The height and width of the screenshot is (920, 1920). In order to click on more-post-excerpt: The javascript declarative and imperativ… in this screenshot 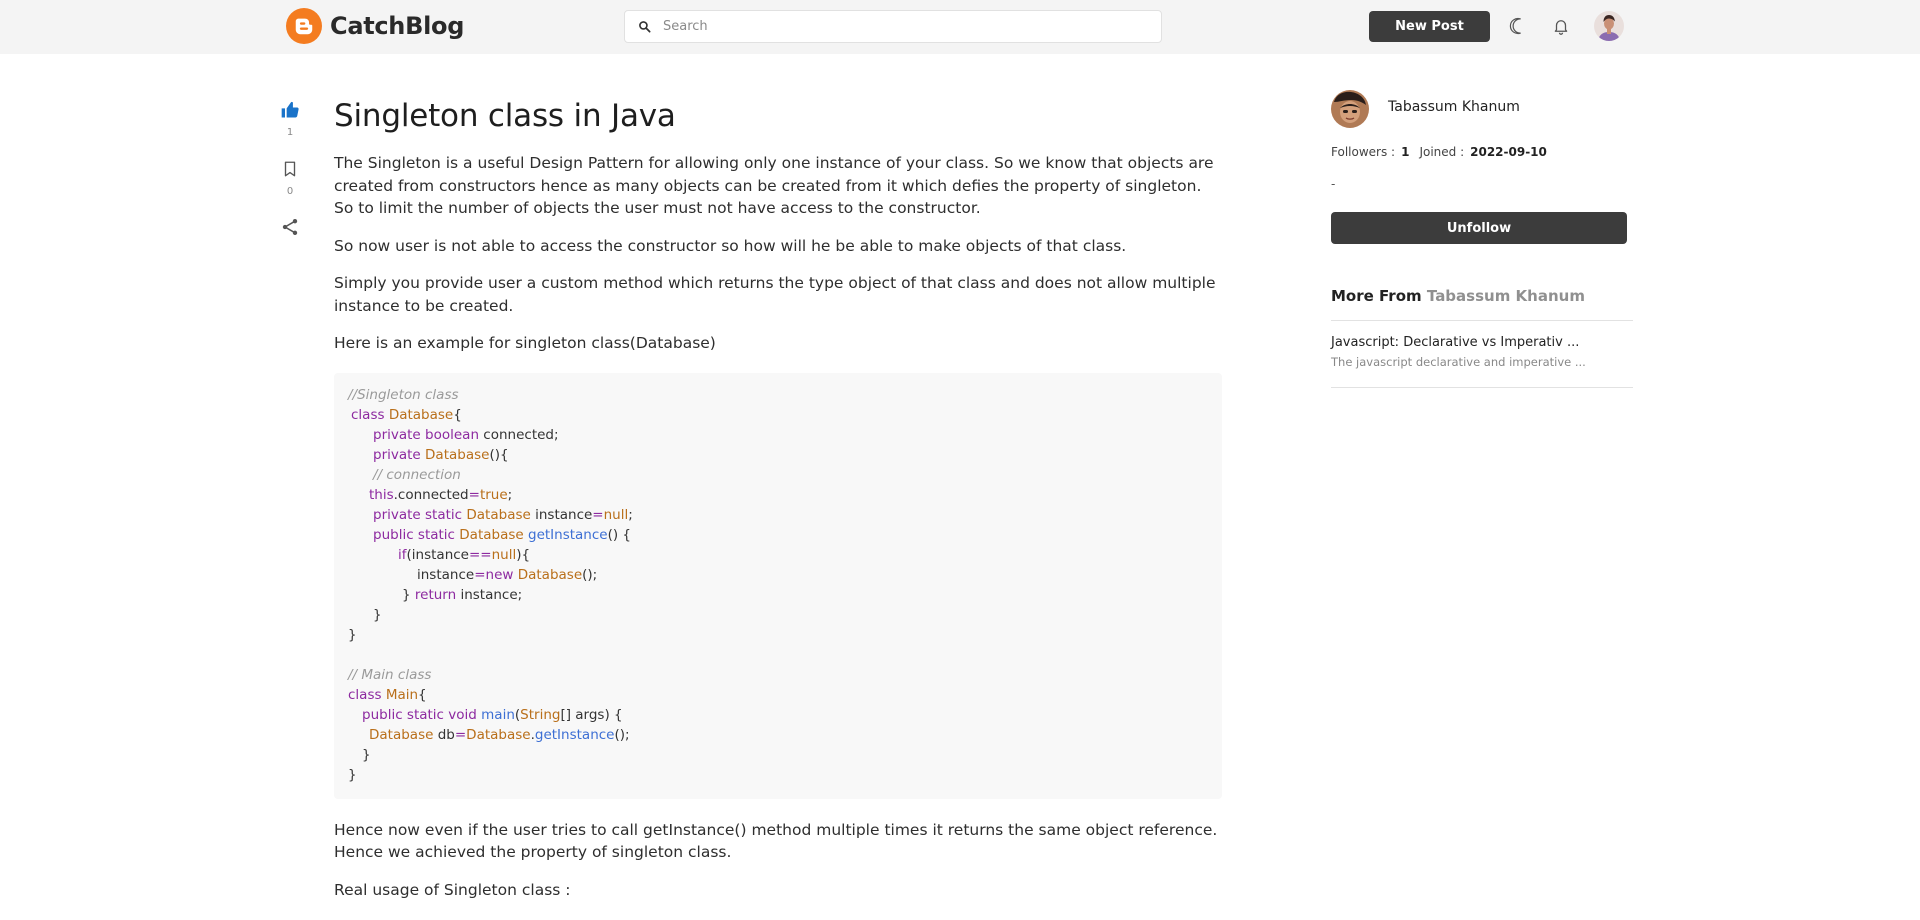, I will do `click(1458, 362)`.